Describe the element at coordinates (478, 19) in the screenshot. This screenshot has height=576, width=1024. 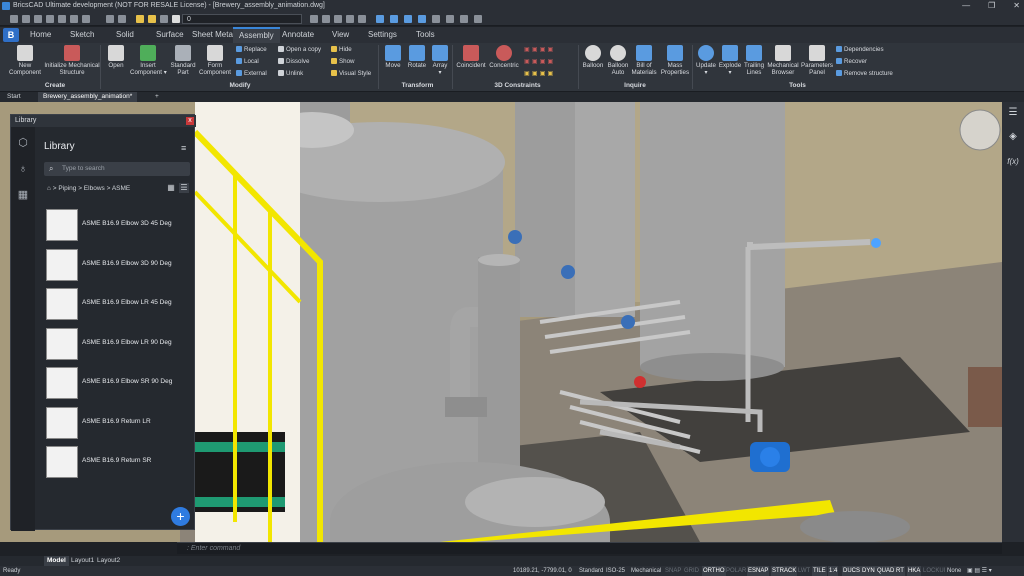
I see `help-icon` at that location.